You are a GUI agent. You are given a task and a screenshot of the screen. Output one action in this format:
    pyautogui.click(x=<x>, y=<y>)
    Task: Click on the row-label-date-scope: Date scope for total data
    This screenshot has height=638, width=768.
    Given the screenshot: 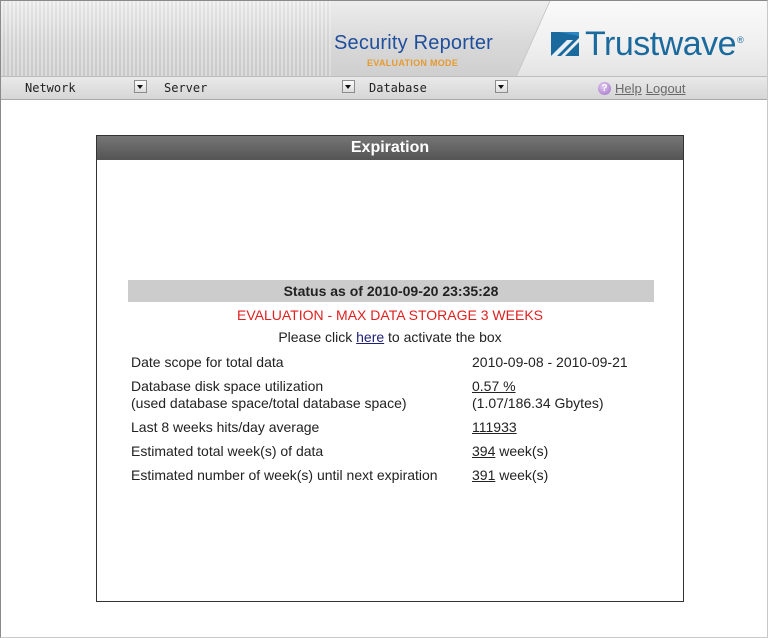 What is the action you would take?
    pyautogui.click(x=207, y=362)
    